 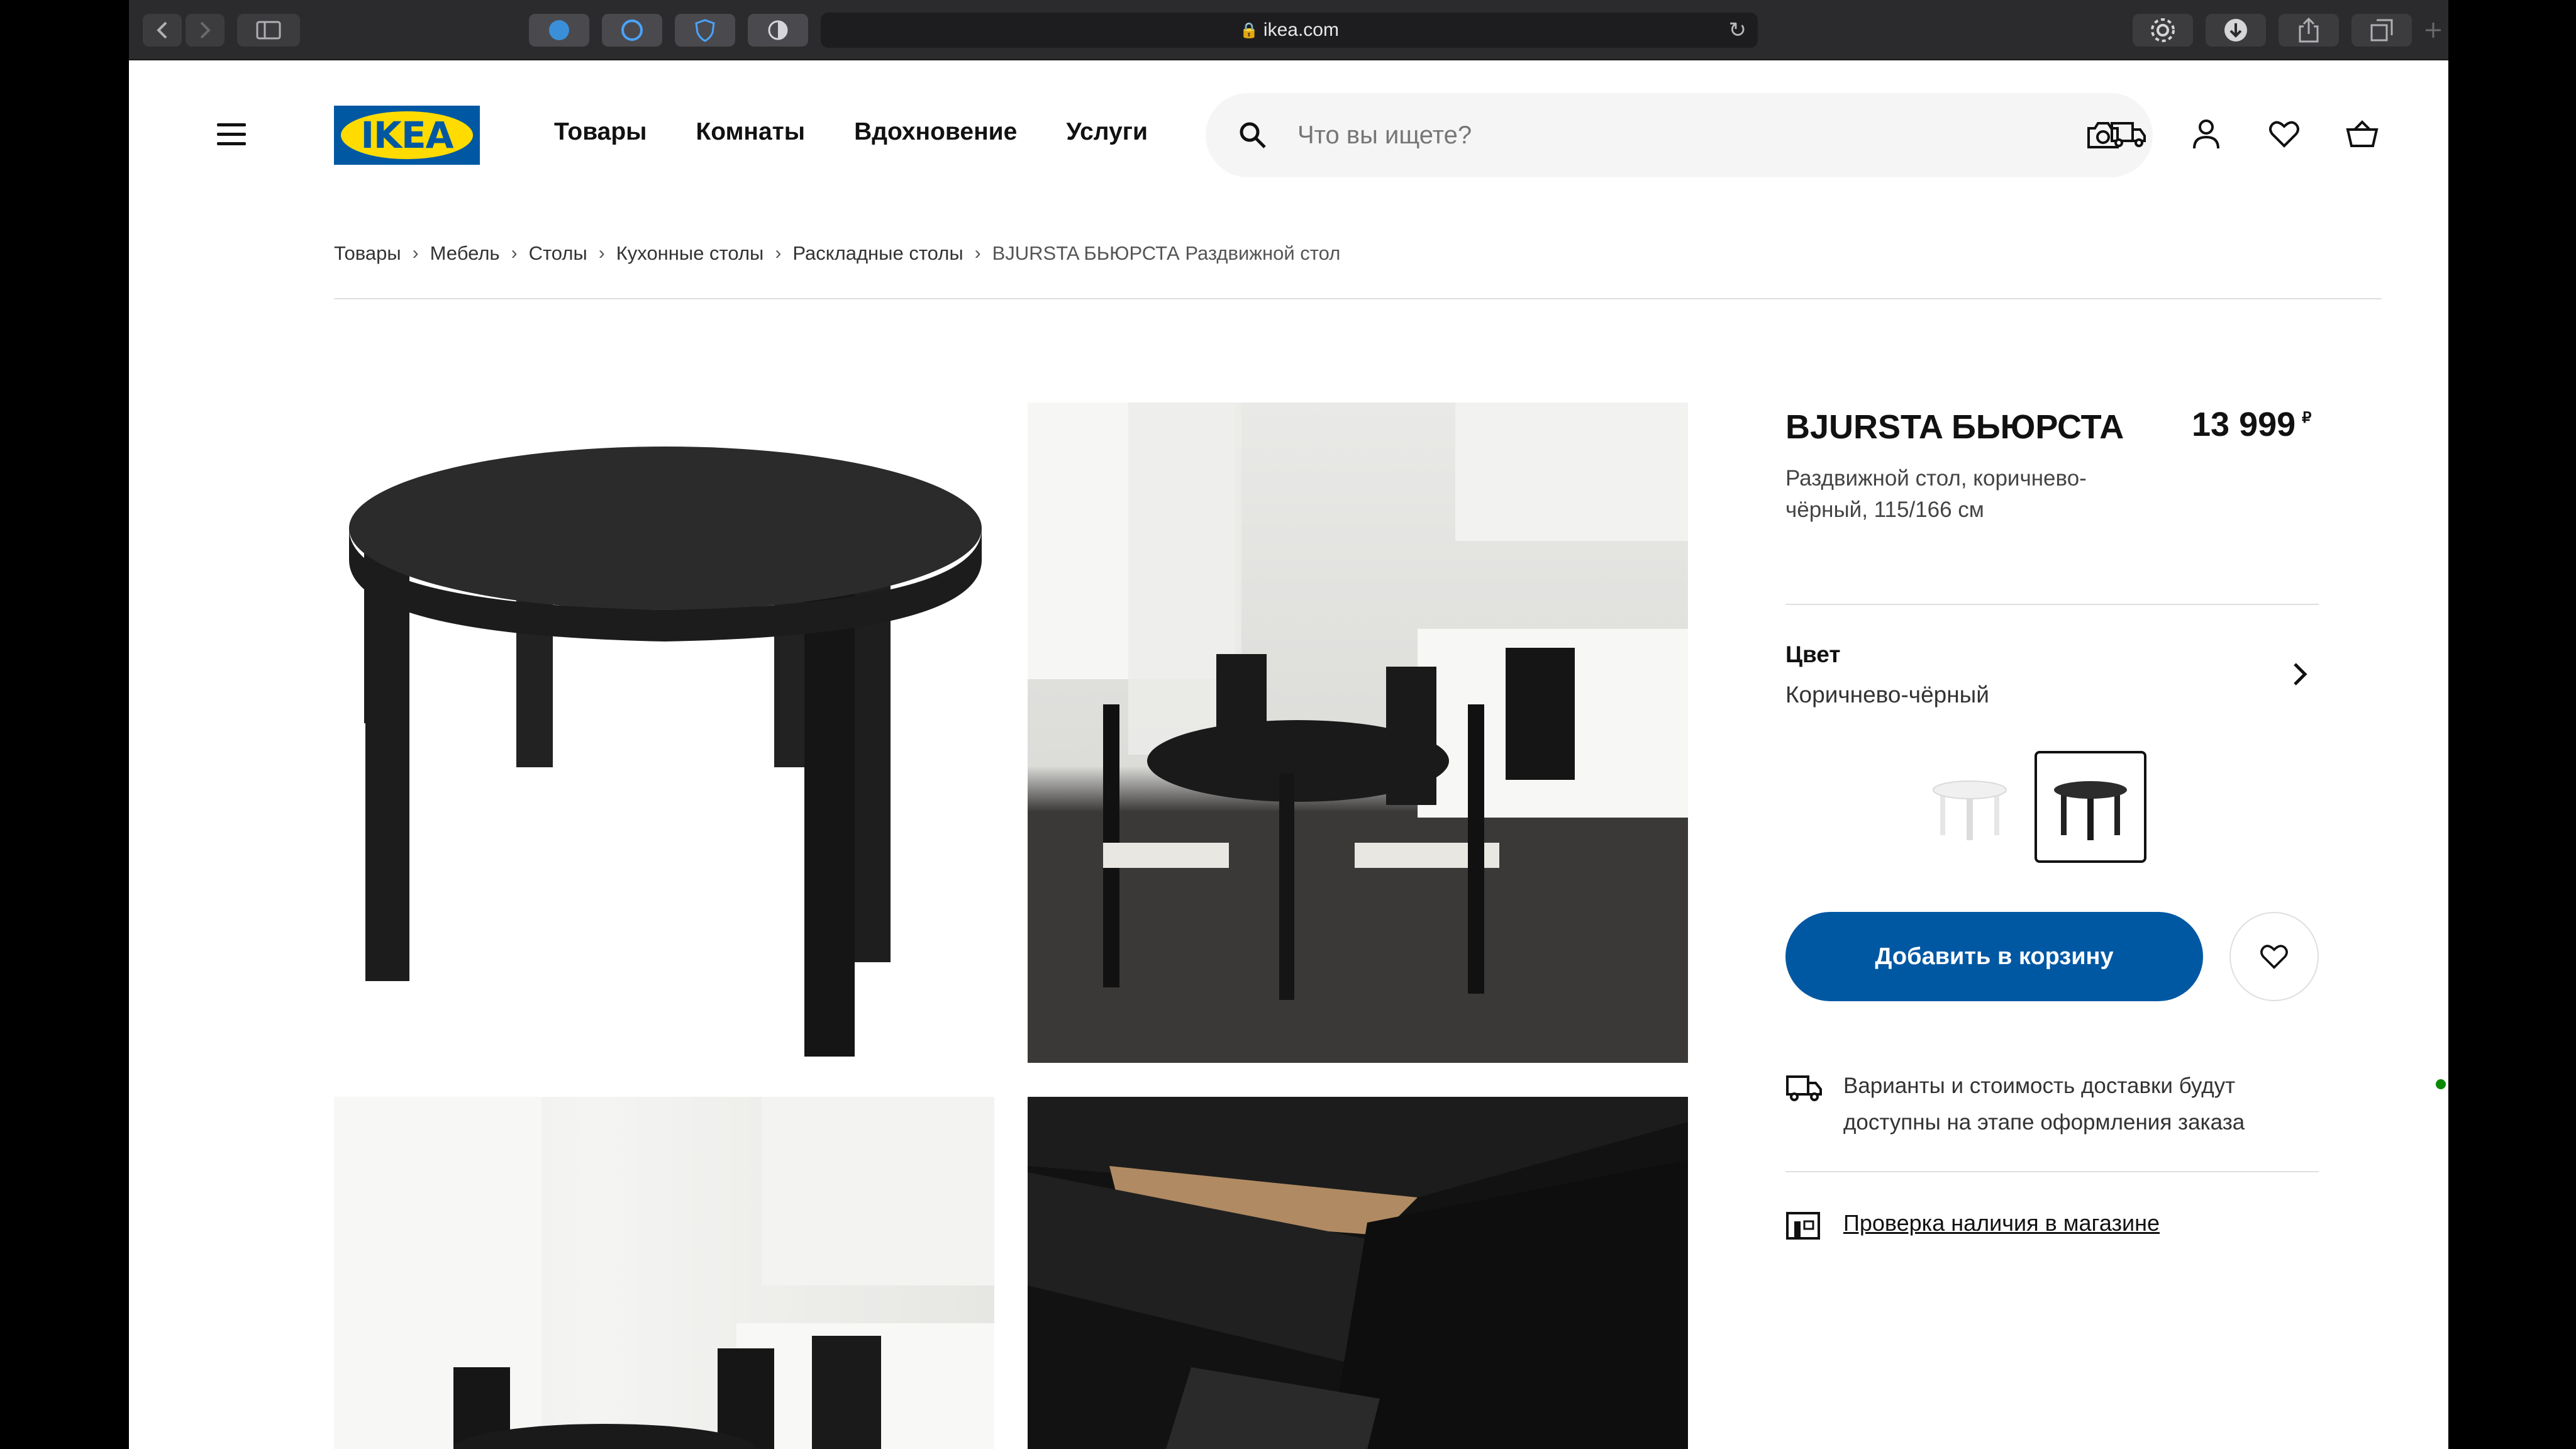 I want to click on product-name: BJURSTA БЬЮРСТА, so click(x=1954, y=427).